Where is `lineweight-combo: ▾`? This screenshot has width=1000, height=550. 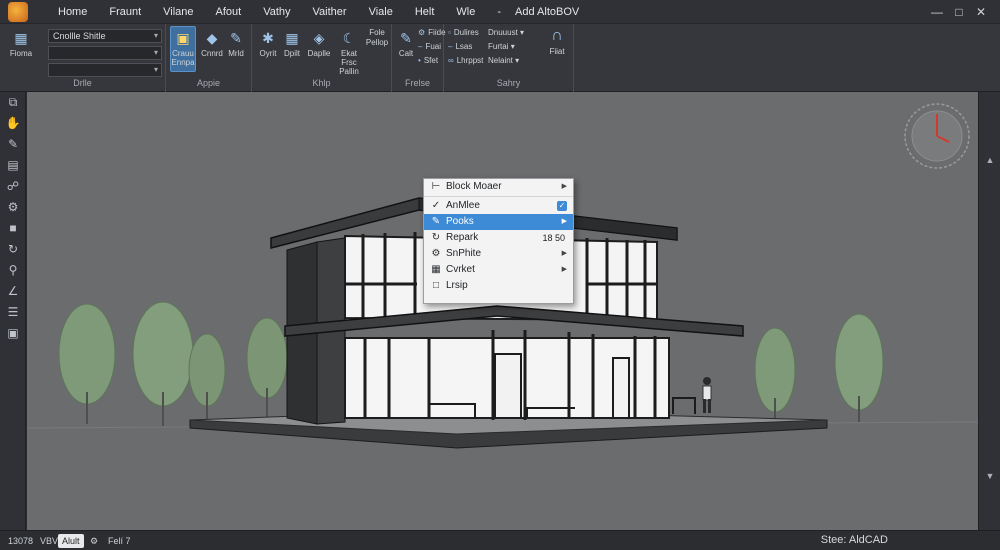
lineweight-combo: ▾ is located at coordinates (105, 70).